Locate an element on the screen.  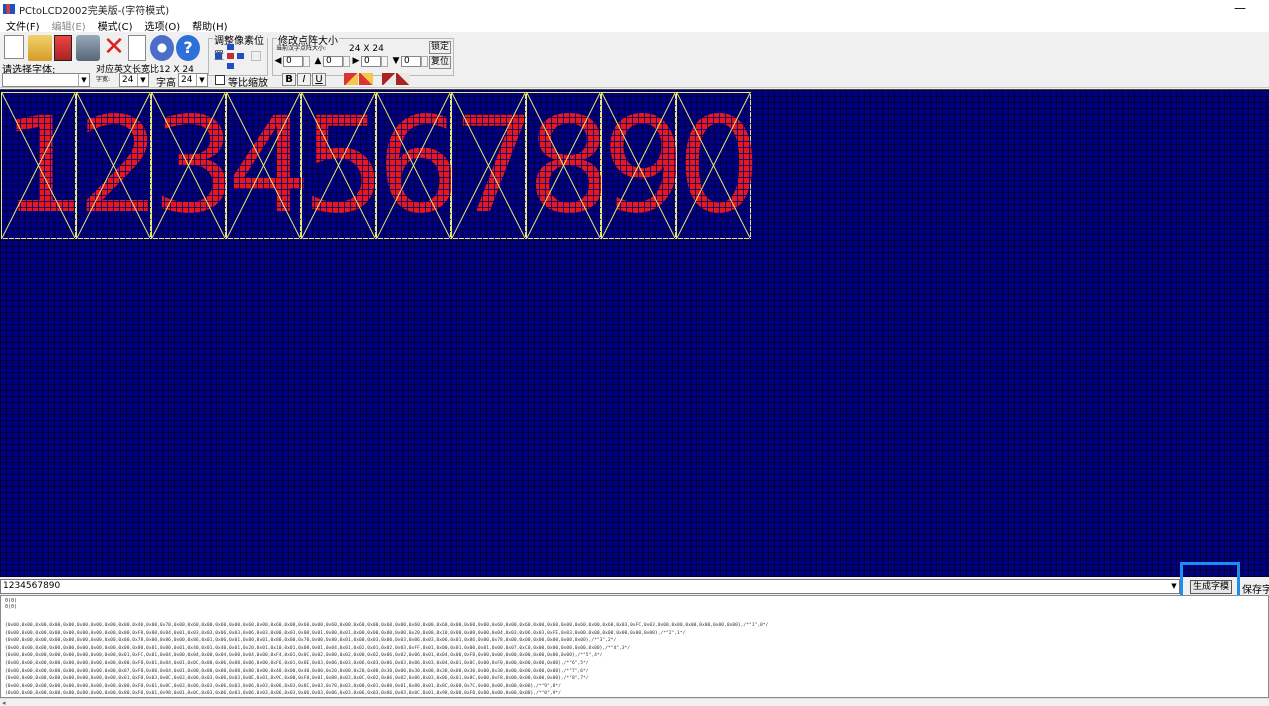
char-cell: 6 is located at coordinates (418, 166).